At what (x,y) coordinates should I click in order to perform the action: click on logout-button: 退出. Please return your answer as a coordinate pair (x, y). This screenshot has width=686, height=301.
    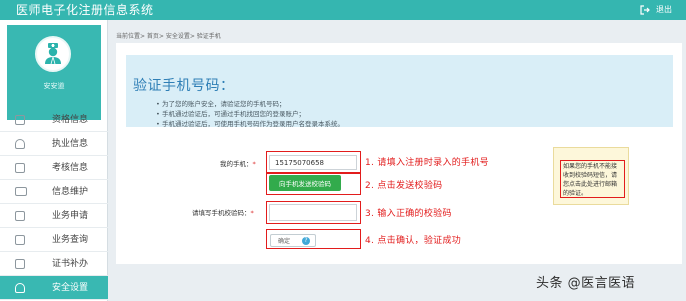
    Looking at the image, I should click on (656, 10).